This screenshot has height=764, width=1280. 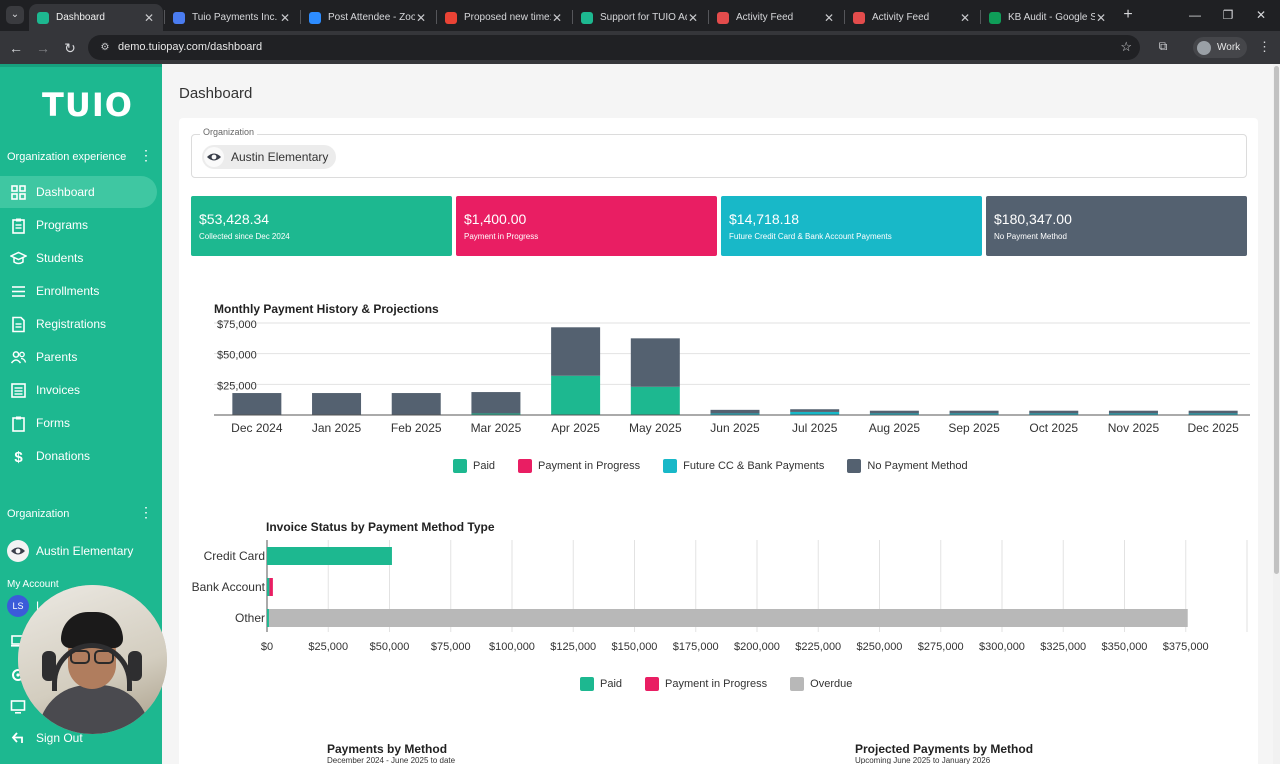 I want to click on reload-button: ↻, so click(x=70, y=48).